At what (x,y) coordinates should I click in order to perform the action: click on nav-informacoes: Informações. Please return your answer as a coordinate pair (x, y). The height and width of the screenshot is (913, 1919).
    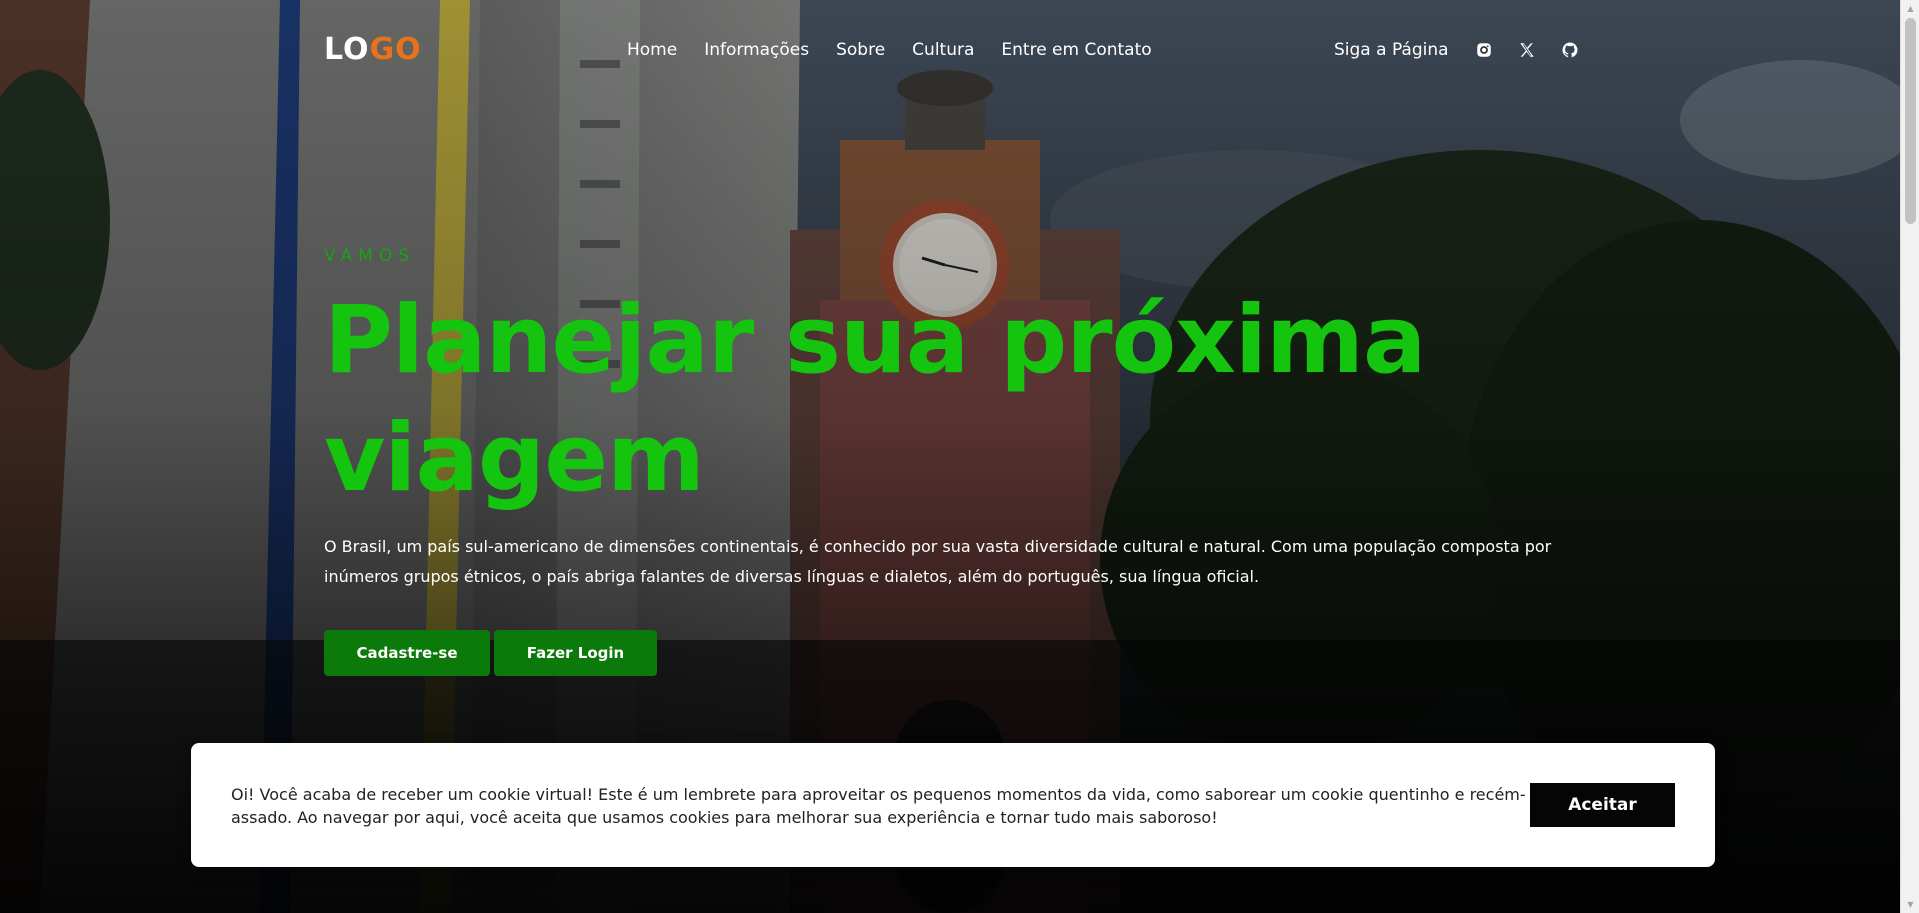
    Looking at the image, I should click on (756, 50).